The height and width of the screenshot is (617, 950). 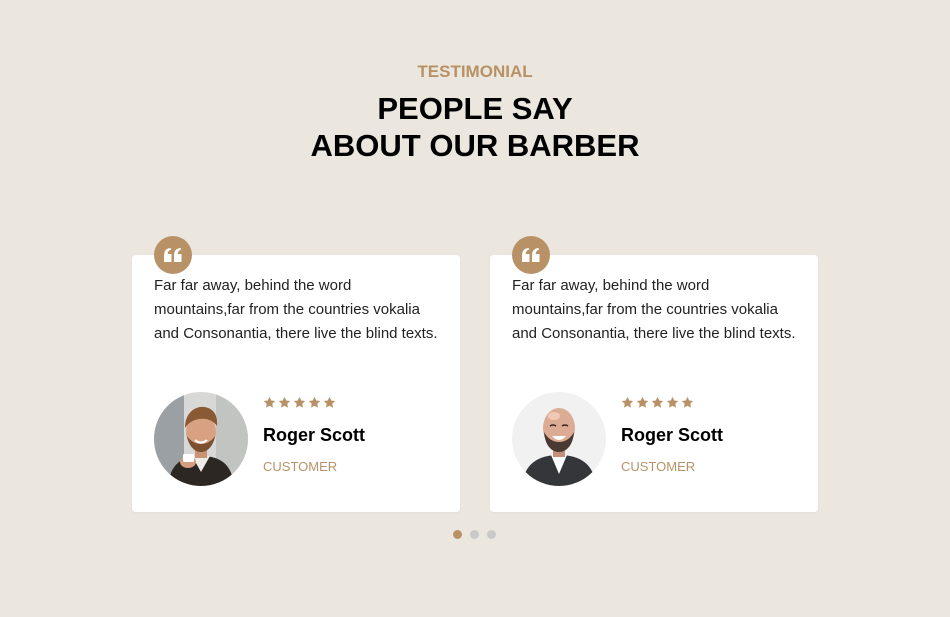 I want to click on carousel-pagination, so click(x=474, y=534).